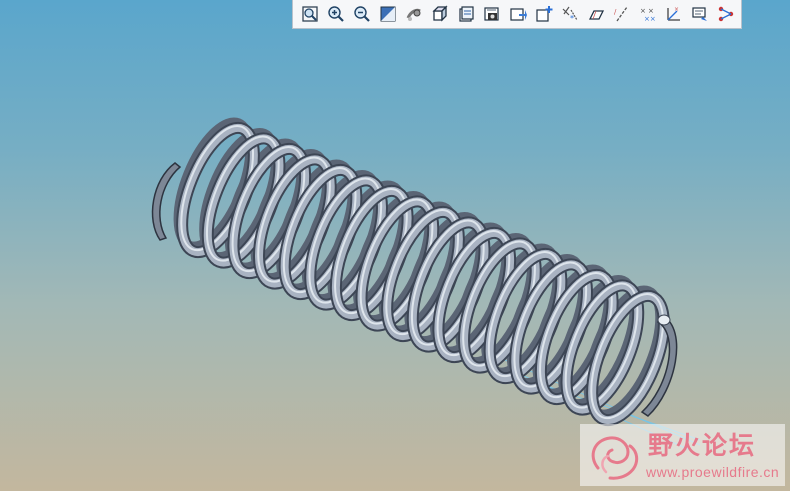 The width and height of the screenshot is (790, 491). I want to click on datum-planes-alt-icon, so click(596, 15).